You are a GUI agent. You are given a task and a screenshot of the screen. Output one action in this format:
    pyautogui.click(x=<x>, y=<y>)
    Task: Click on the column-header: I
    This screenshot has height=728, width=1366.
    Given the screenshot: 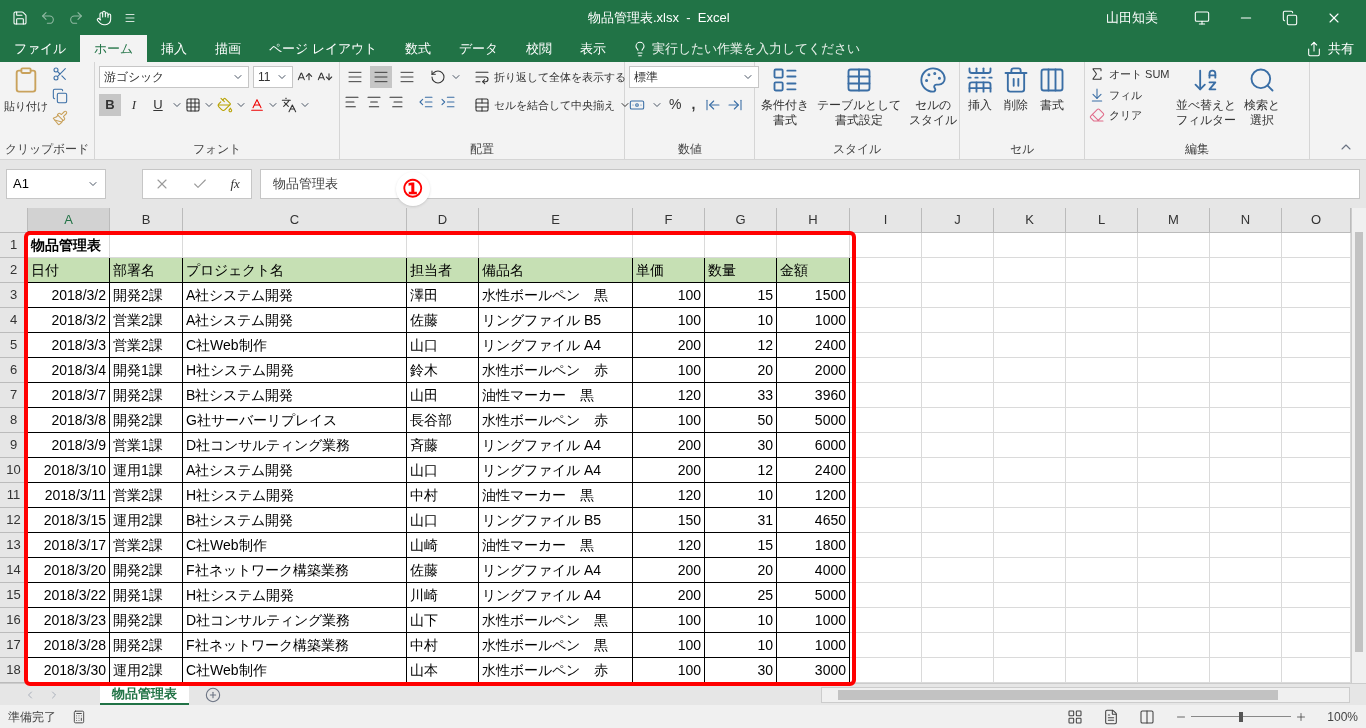 What is the action you would take?
    pyautogui.click(x=886, y=220)
    